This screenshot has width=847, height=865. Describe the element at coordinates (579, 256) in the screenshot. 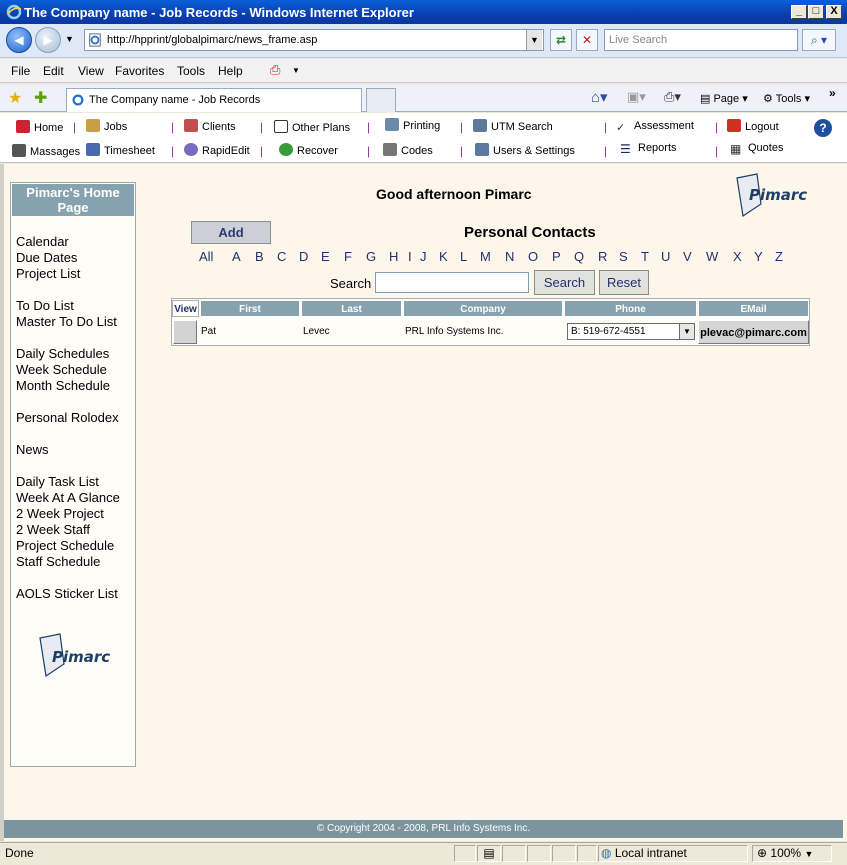

I see `letter-q: Q` at that location.